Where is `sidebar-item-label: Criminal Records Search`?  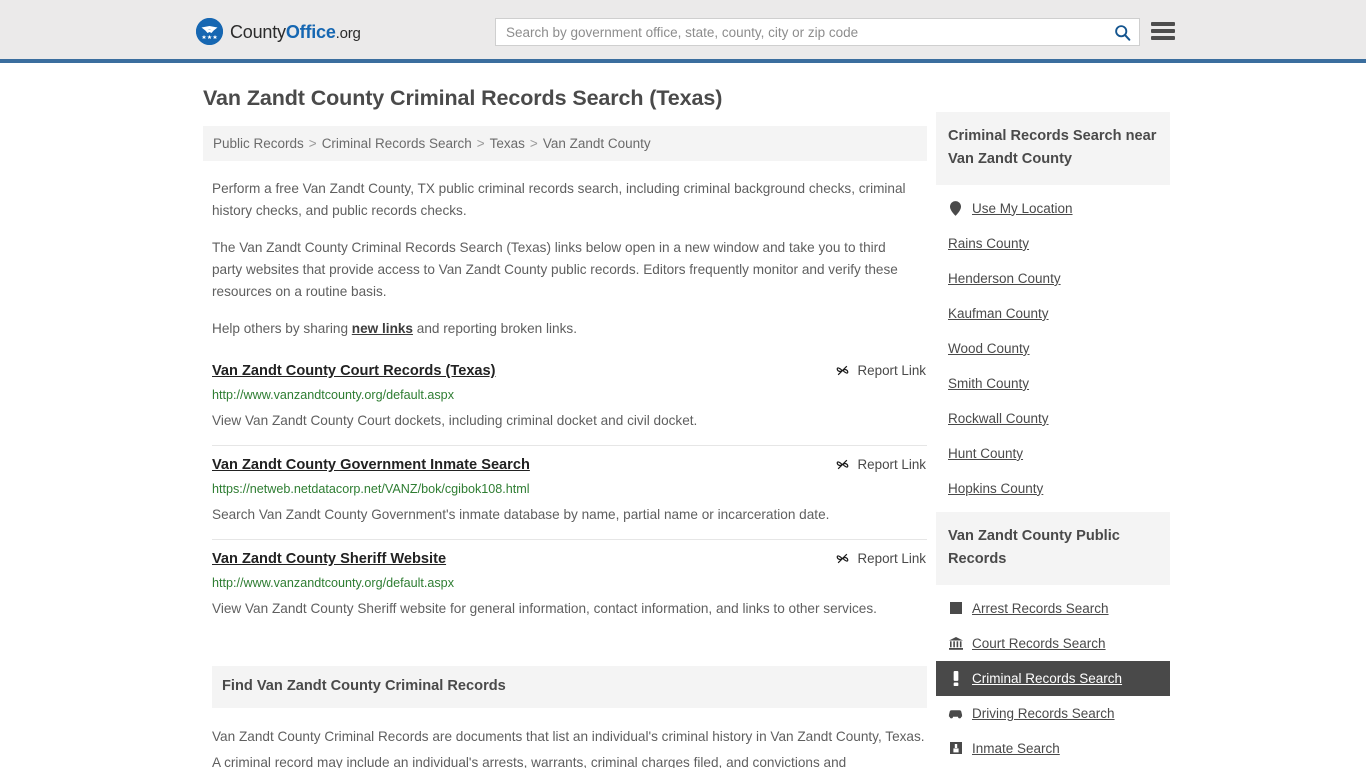
sidebar-item-label: Criminal Records Search is located at coordinates (1047, 678).